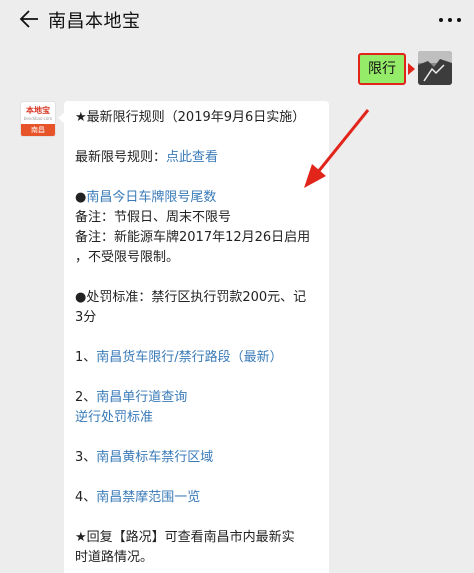  What do you see at coordinates (237, 20) in the screenshot?
I see `top-bar: 南昌本地宝` at bounding box center [237, 20].